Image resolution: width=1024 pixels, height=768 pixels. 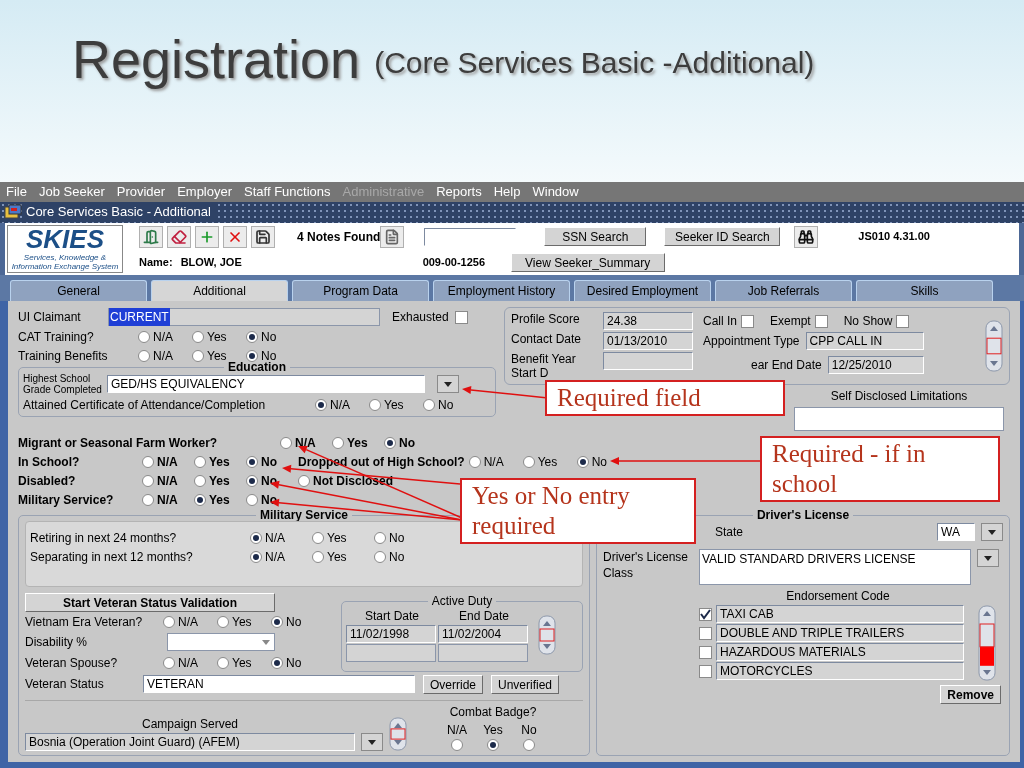 I want to click on seeker-id-search-button: Seeker ID Search, so click(x=722, y=237).